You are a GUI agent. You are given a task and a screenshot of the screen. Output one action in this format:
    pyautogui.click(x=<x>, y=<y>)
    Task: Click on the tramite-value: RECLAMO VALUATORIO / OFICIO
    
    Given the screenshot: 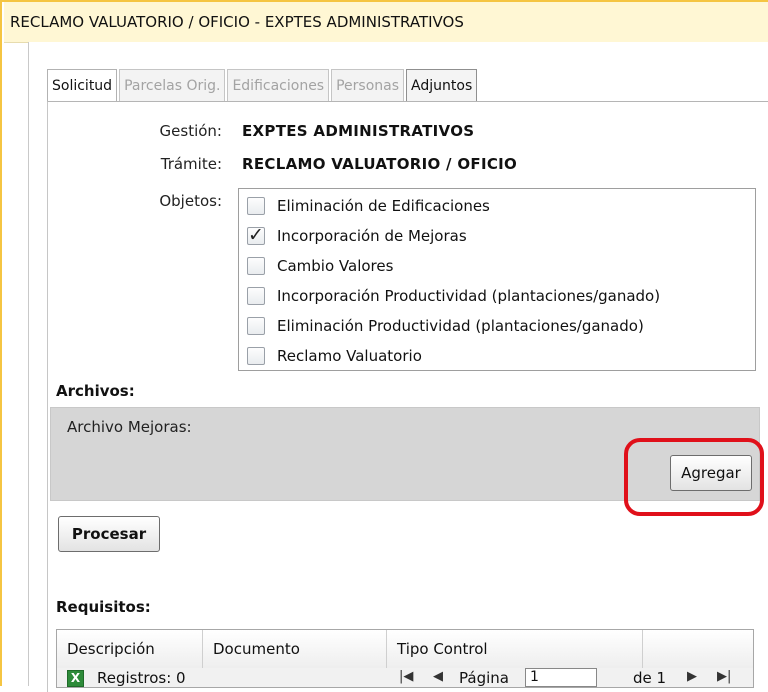 What is the action you would take?
    pyautogui.click(x=380, y=164)
    